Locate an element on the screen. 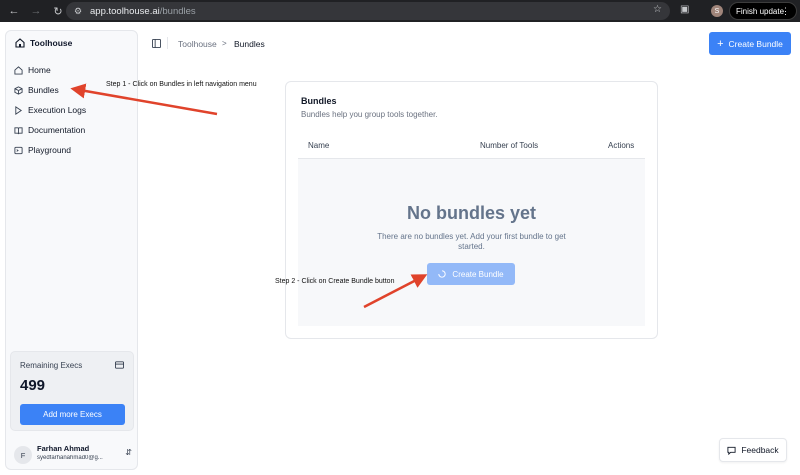 The height and width of the screenshot is (475, 800). panel-title: Bundles is located at coordinates (319, 101).